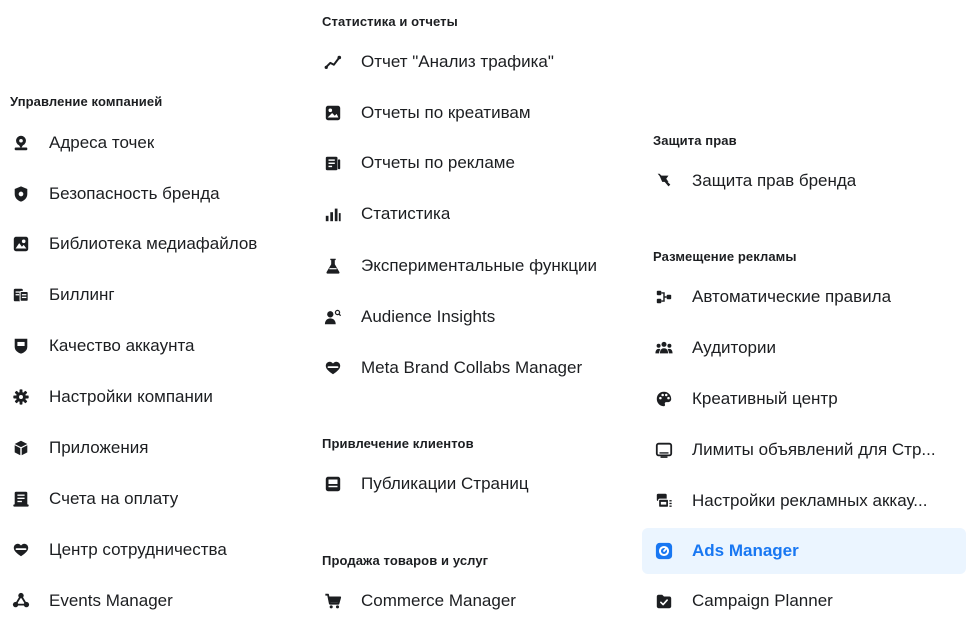 Image resolution: width=966 pixels, height=624 pixels. What do you see at coordinates (138, 549) in the screenshot?
I see `menu-item-label: Центр сотрудничества` at bounding box center [138, 549].